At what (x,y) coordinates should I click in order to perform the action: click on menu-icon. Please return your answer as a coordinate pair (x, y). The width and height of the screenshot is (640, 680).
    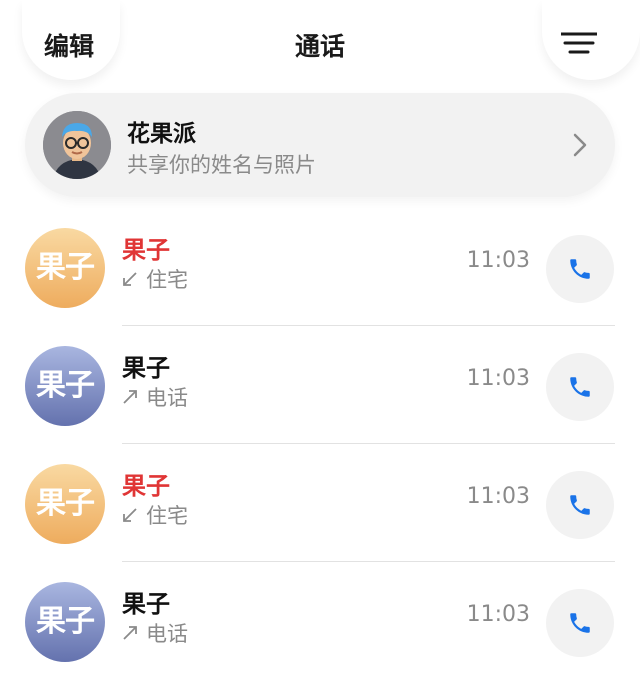
    Looking at the image, I should click on (579, 43).